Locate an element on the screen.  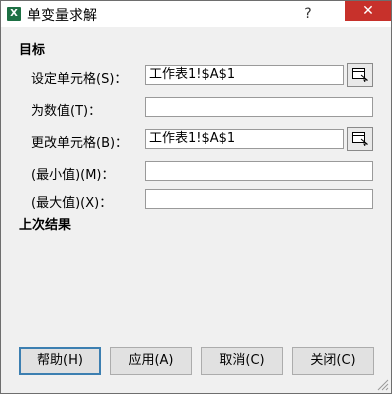
section-target: 目标 is located at coordinates (32, 50).